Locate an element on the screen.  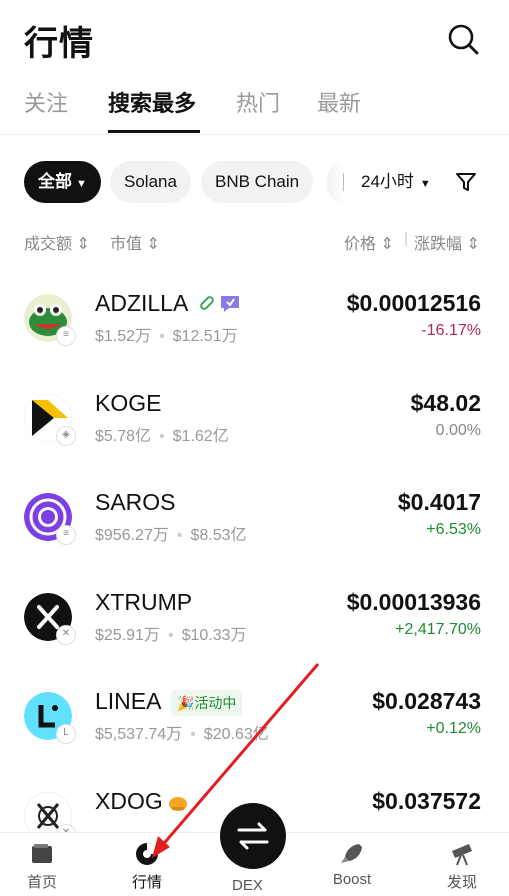
party-icon: 🎉 is located at coordinates (186, 703).